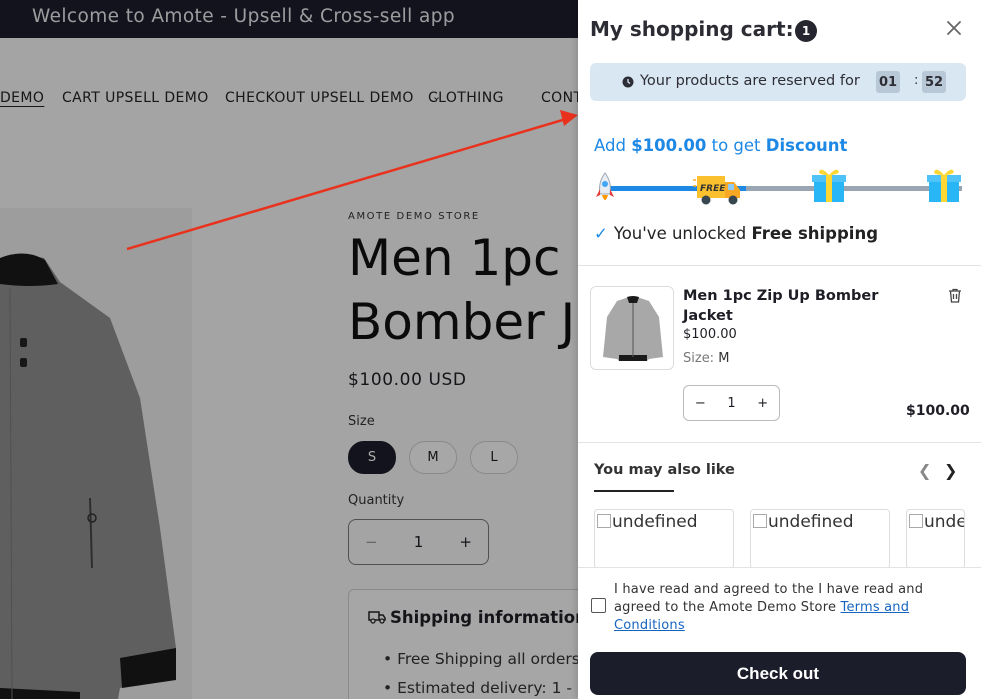 Image resolution: width=981 pixels, height=699 pixels. What do you see at coordinates (699, 358) in the screenshot?
I see `cart-item-size-label: Size:` at bounding box center [699, 358].